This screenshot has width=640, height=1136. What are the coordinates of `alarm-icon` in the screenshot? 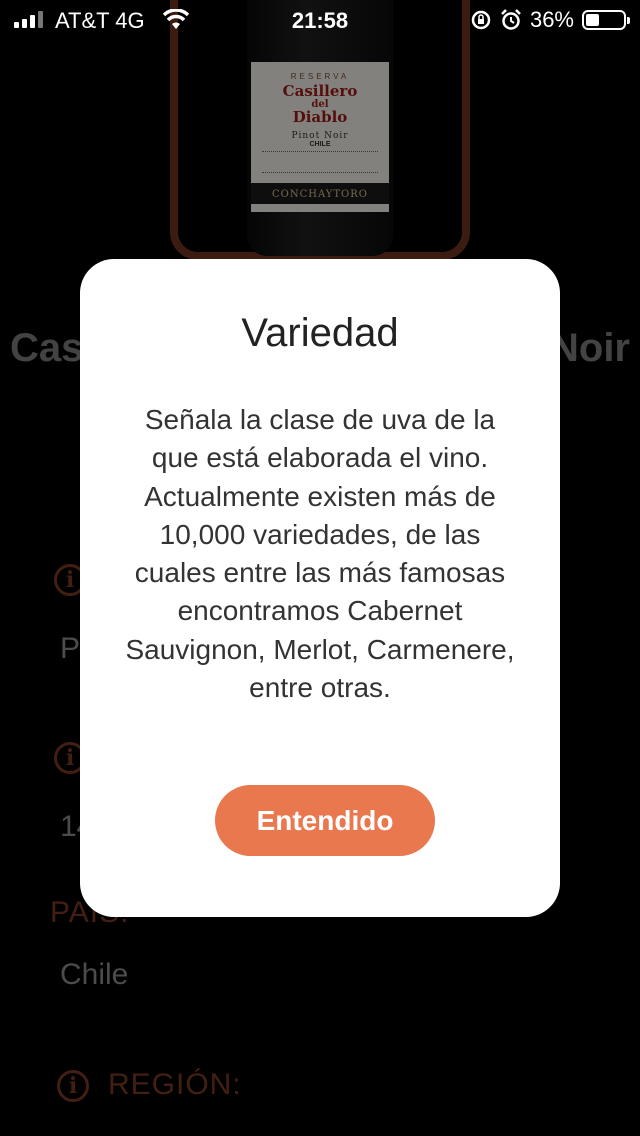 It's located at (511, 19).